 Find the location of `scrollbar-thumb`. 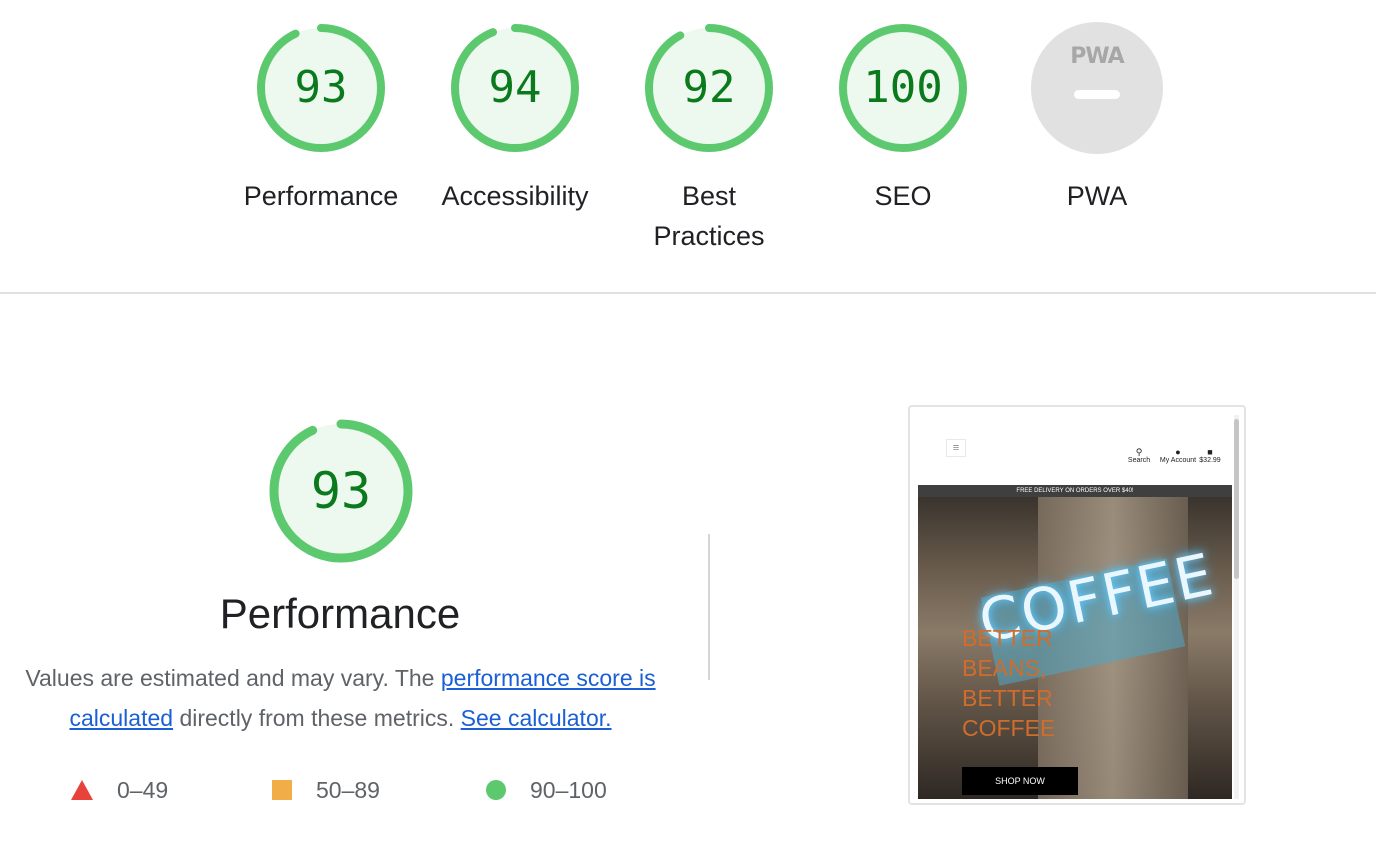

scrollbar-thumb is located at coordinates (1236, 499).